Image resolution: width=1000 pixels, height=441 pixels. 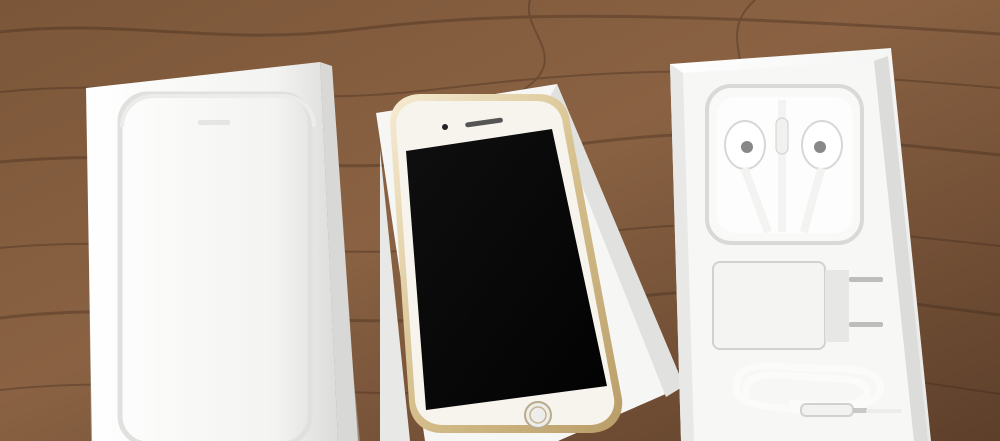 I want to click on front-camera-icon, so click(x=445, y=127).